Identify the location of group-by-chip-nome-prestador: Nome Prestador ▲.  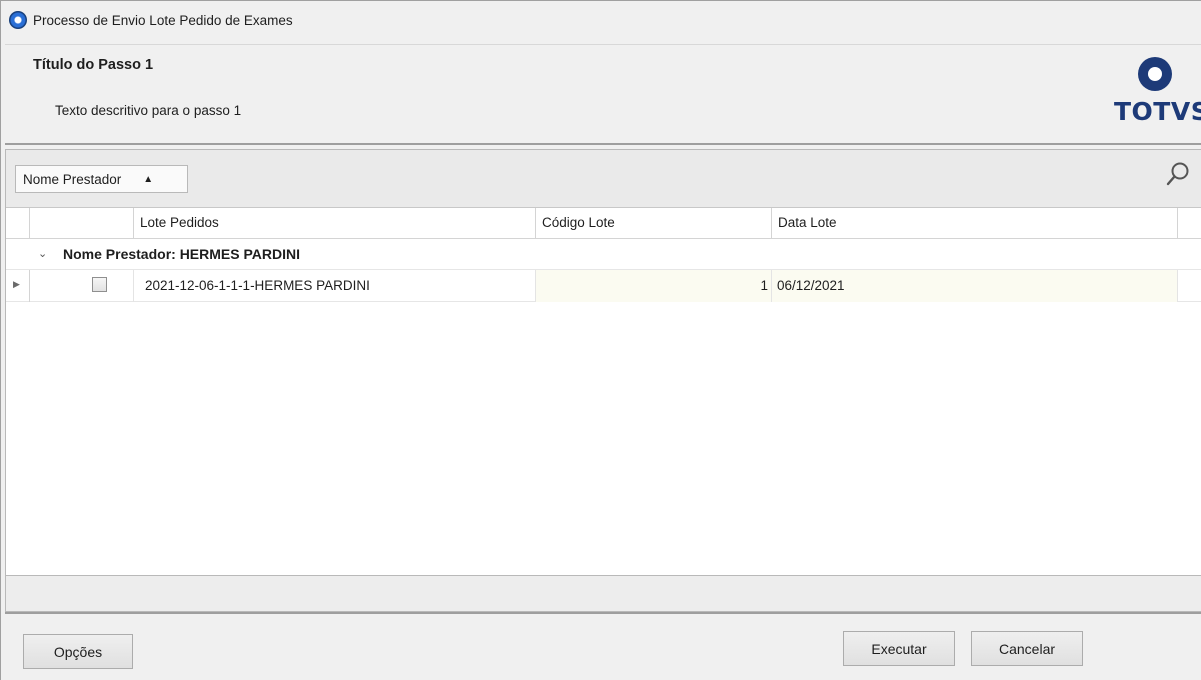
(101, 179).